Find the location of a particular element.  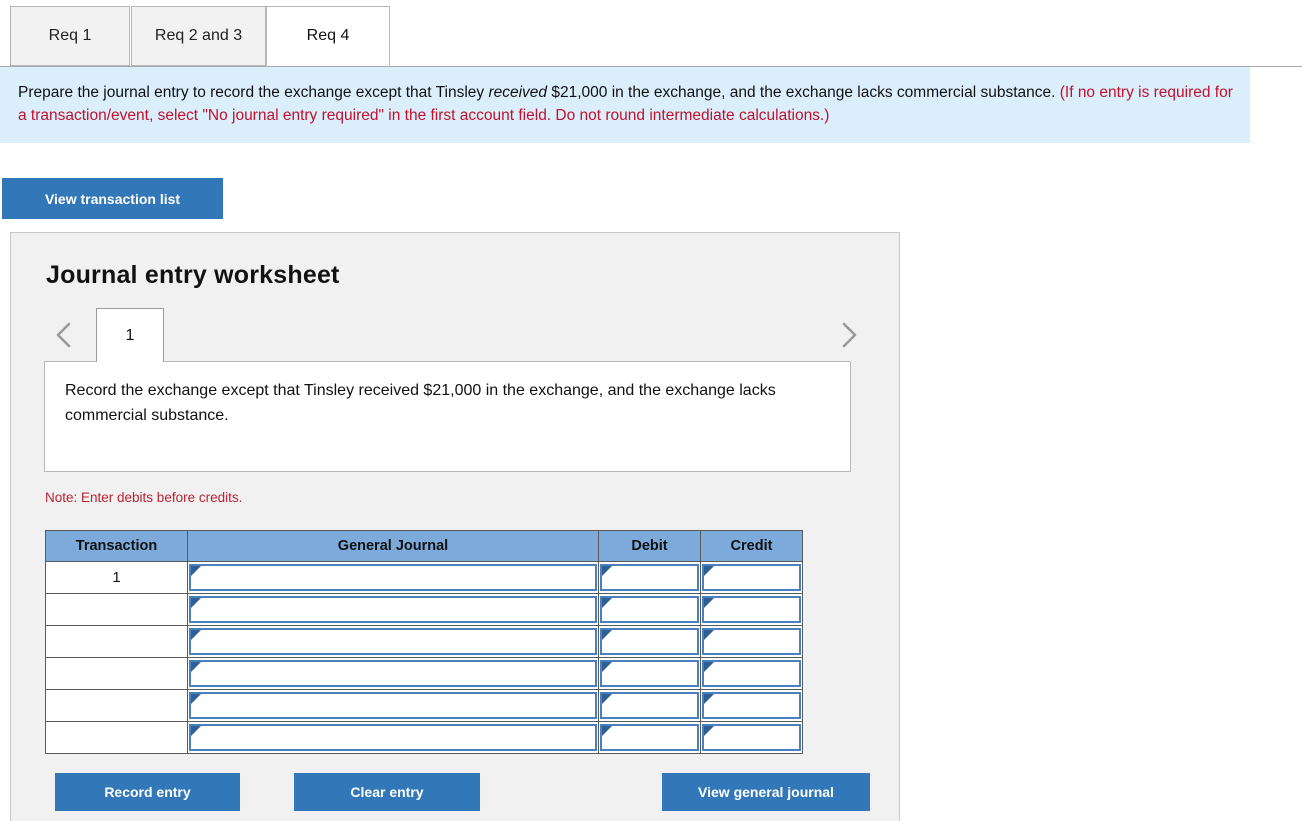

worksheet-pager: 1 is located at coordinates (456, 335).